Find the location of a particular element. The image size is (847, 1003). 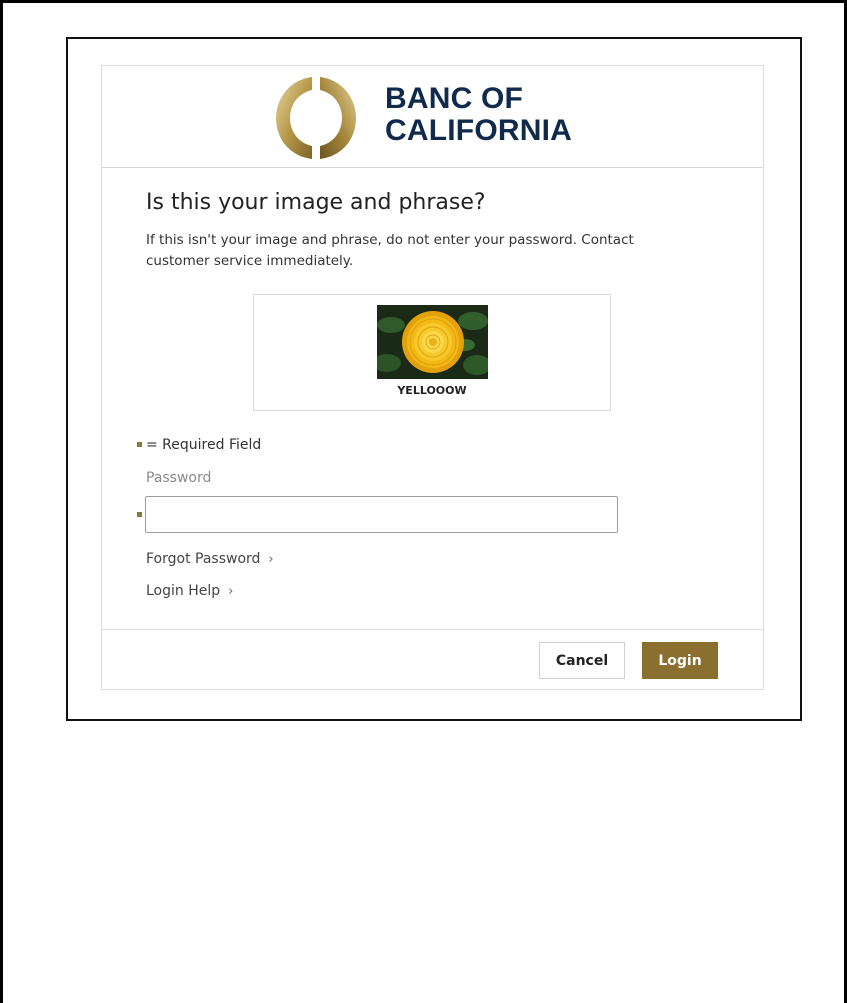

cancel-button: Cancel is located at coordinates (582, 660).